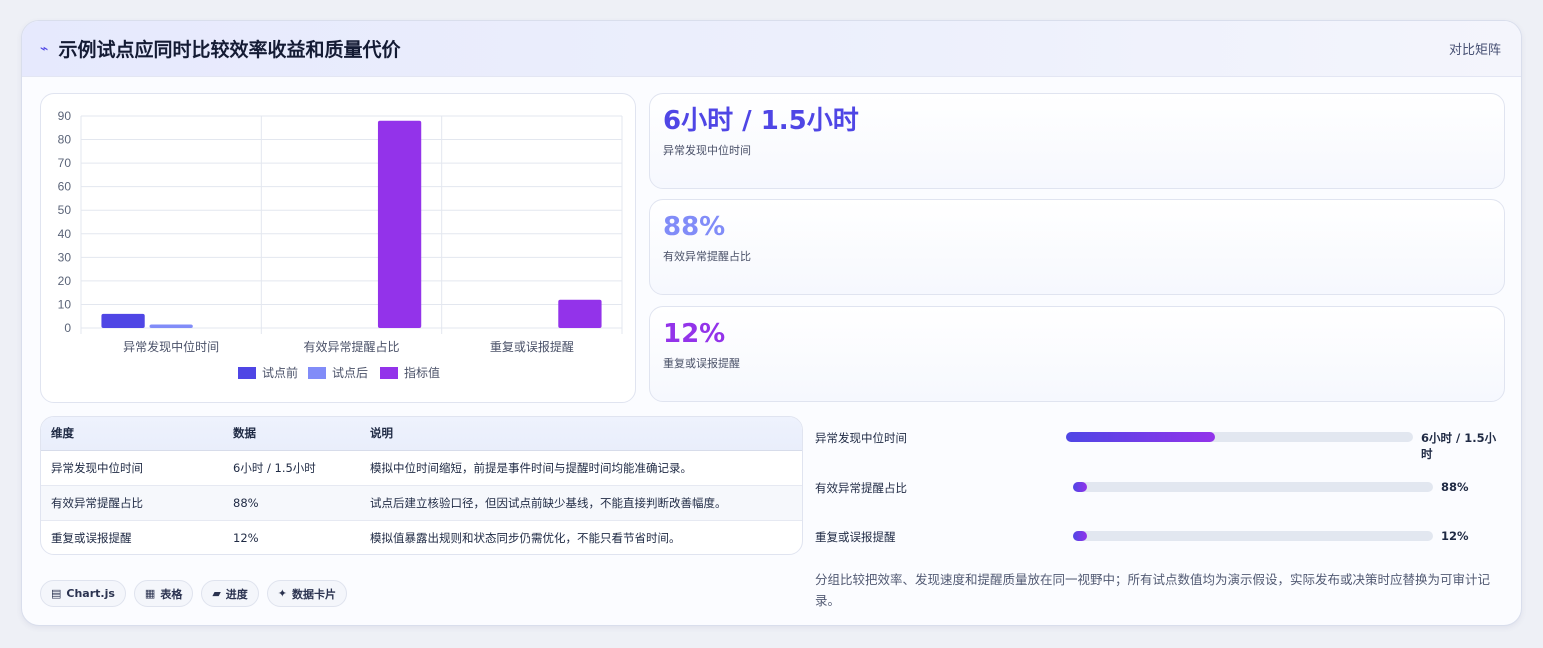 This screenshot has height=648, width=1543. Describe the element at coordinates (532, 346) in the screenshot. I see `x-tick-label: 重复或误报提醒` at that location.